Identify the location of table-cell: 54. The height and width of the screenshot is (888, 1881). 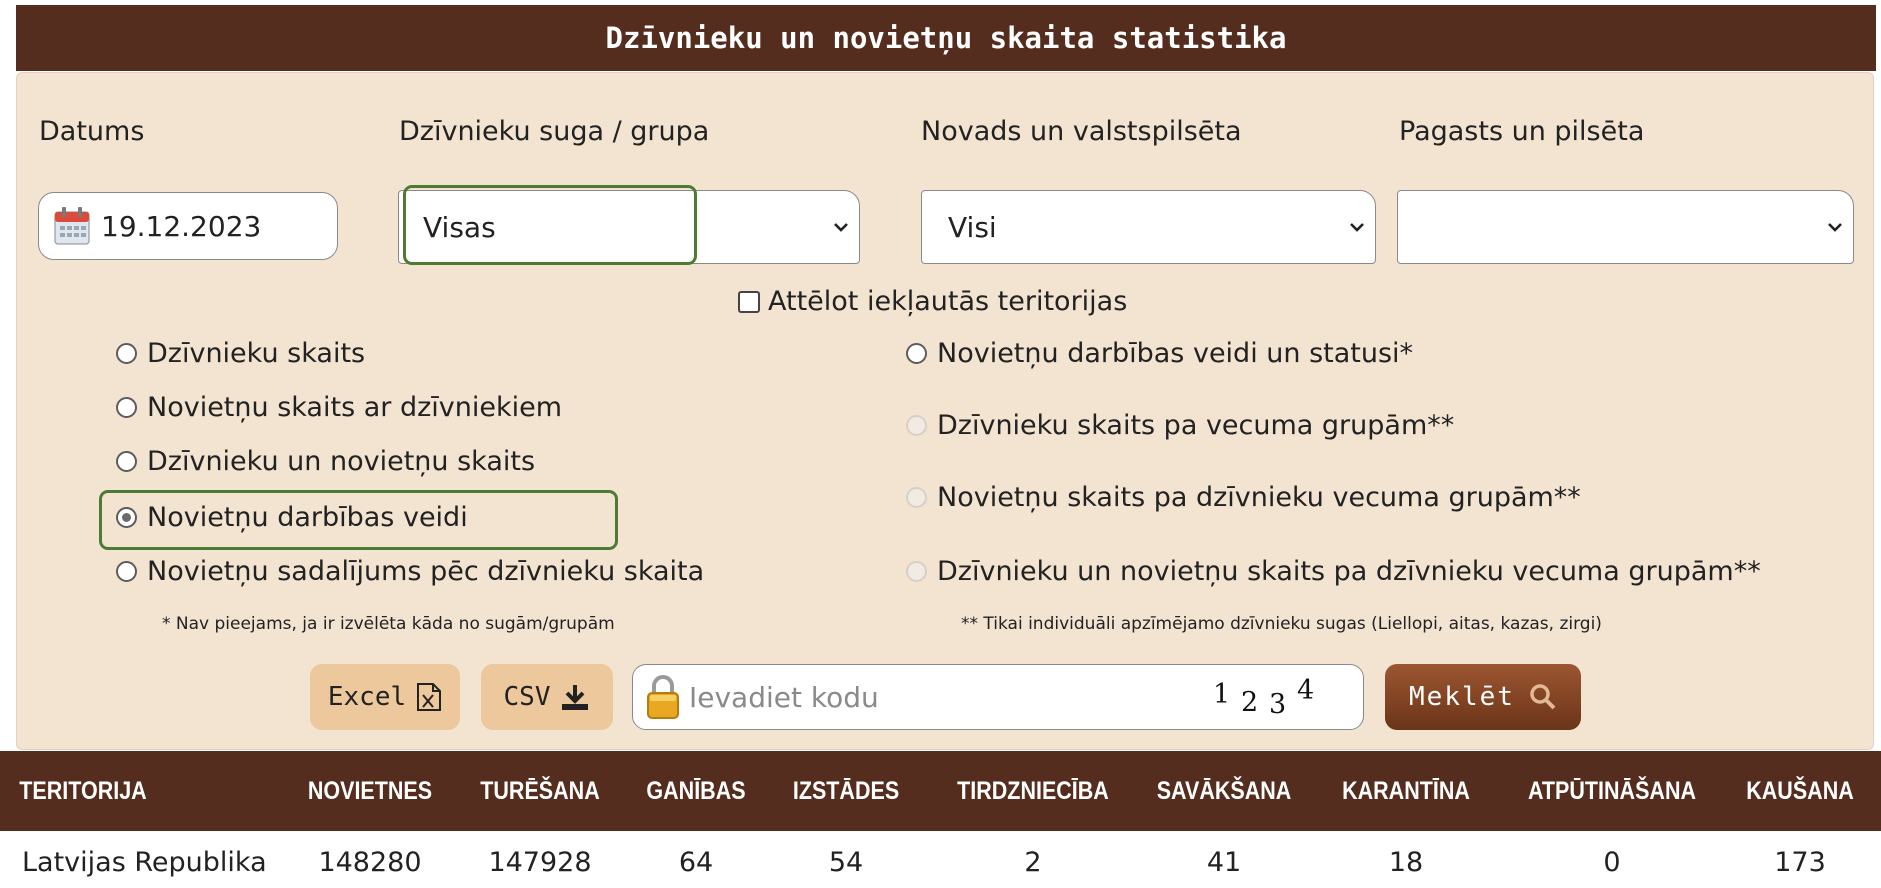
(846, 862).